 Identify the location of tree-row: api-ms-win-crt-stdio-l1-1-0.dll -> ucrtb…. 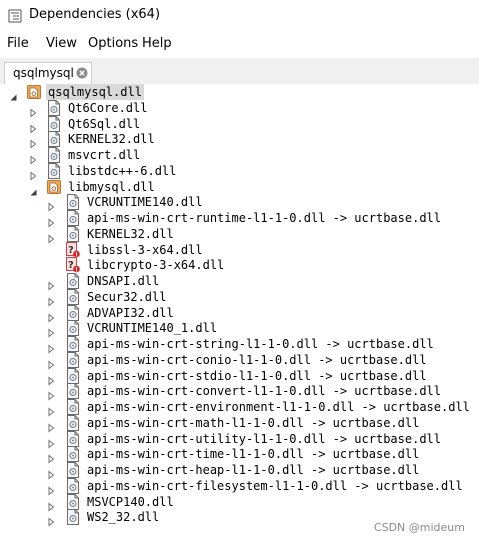
(239, 376).